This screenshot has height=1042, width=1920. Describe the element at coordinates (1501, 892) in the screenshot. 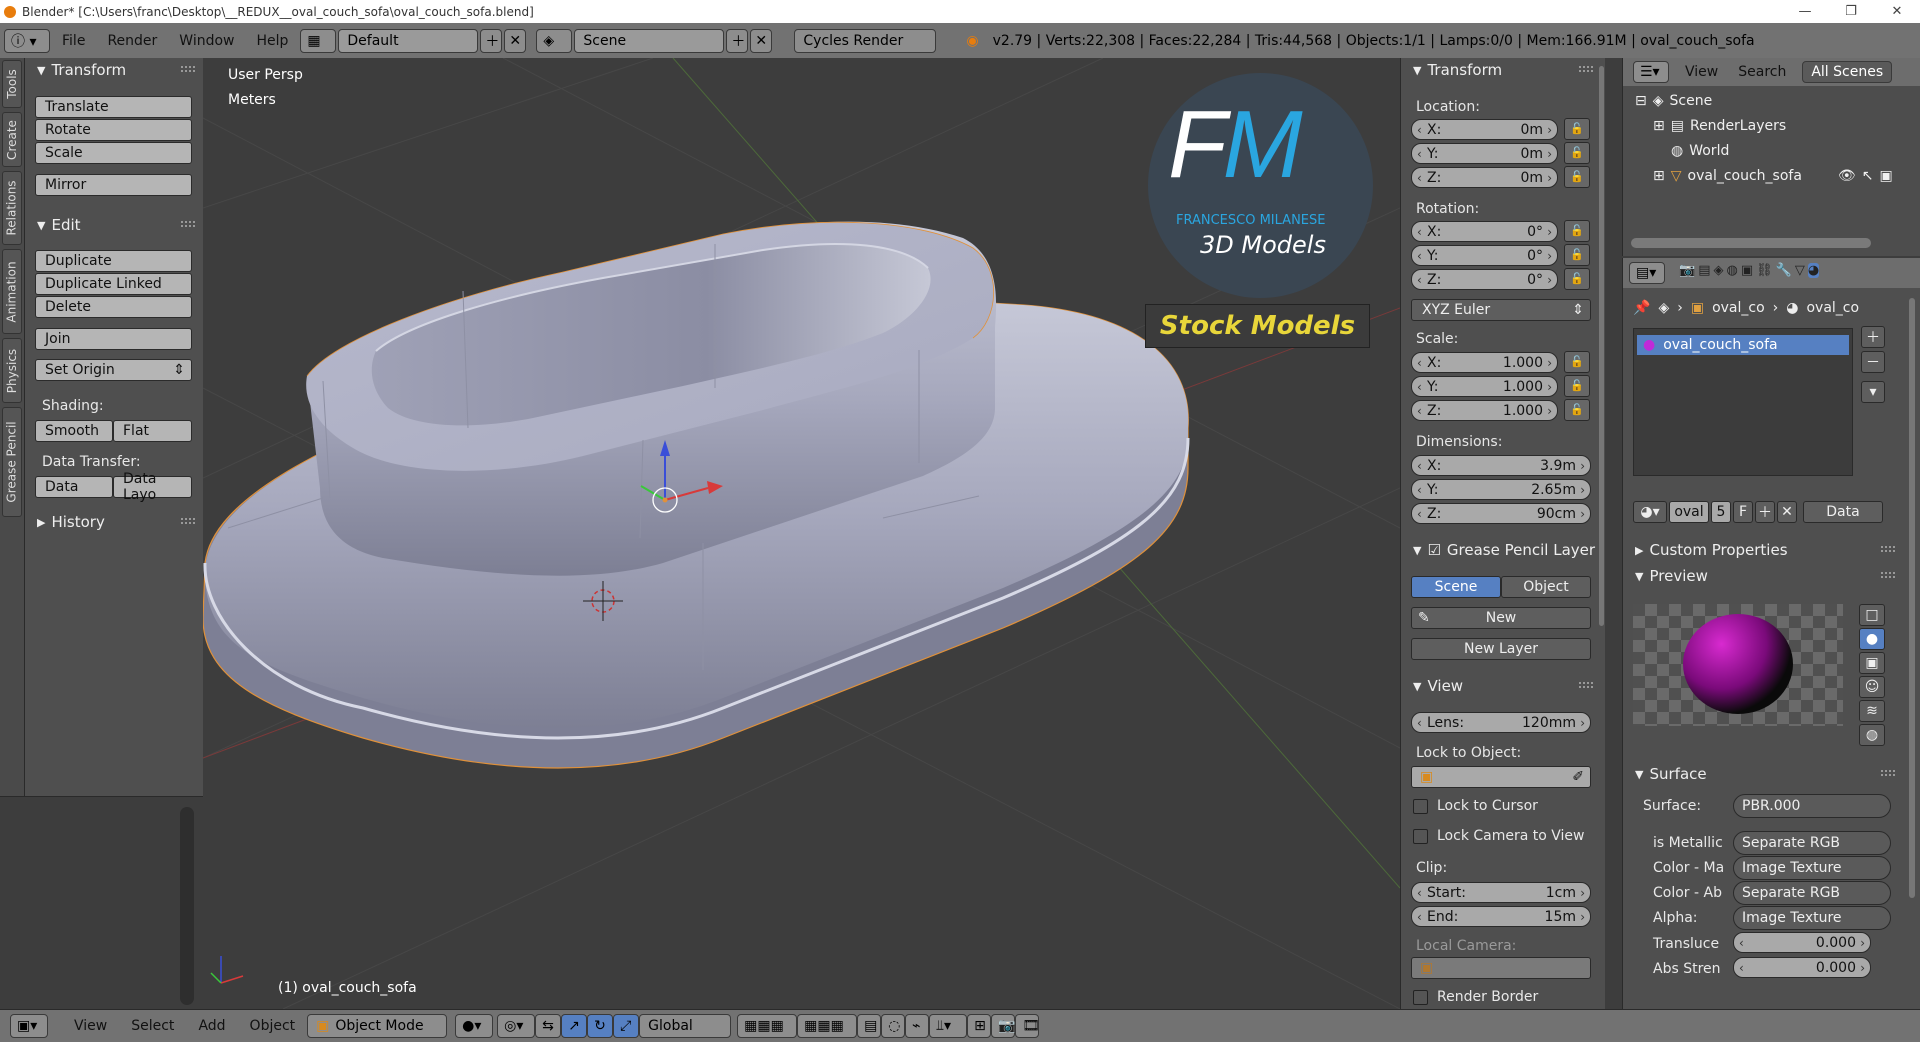

I see `clip-start-field: Start:1cm` at that location.